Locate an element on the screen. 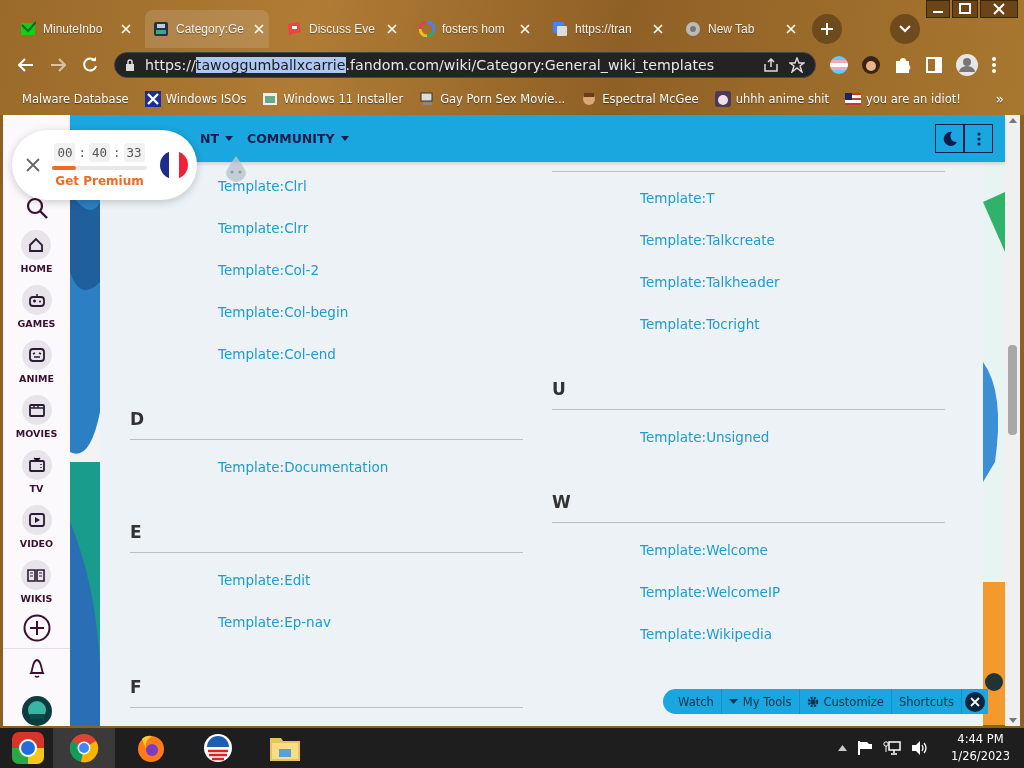 This screenshot has height=768, width=1024. toolbar-button: Watch is located at coordinates (696, 701).